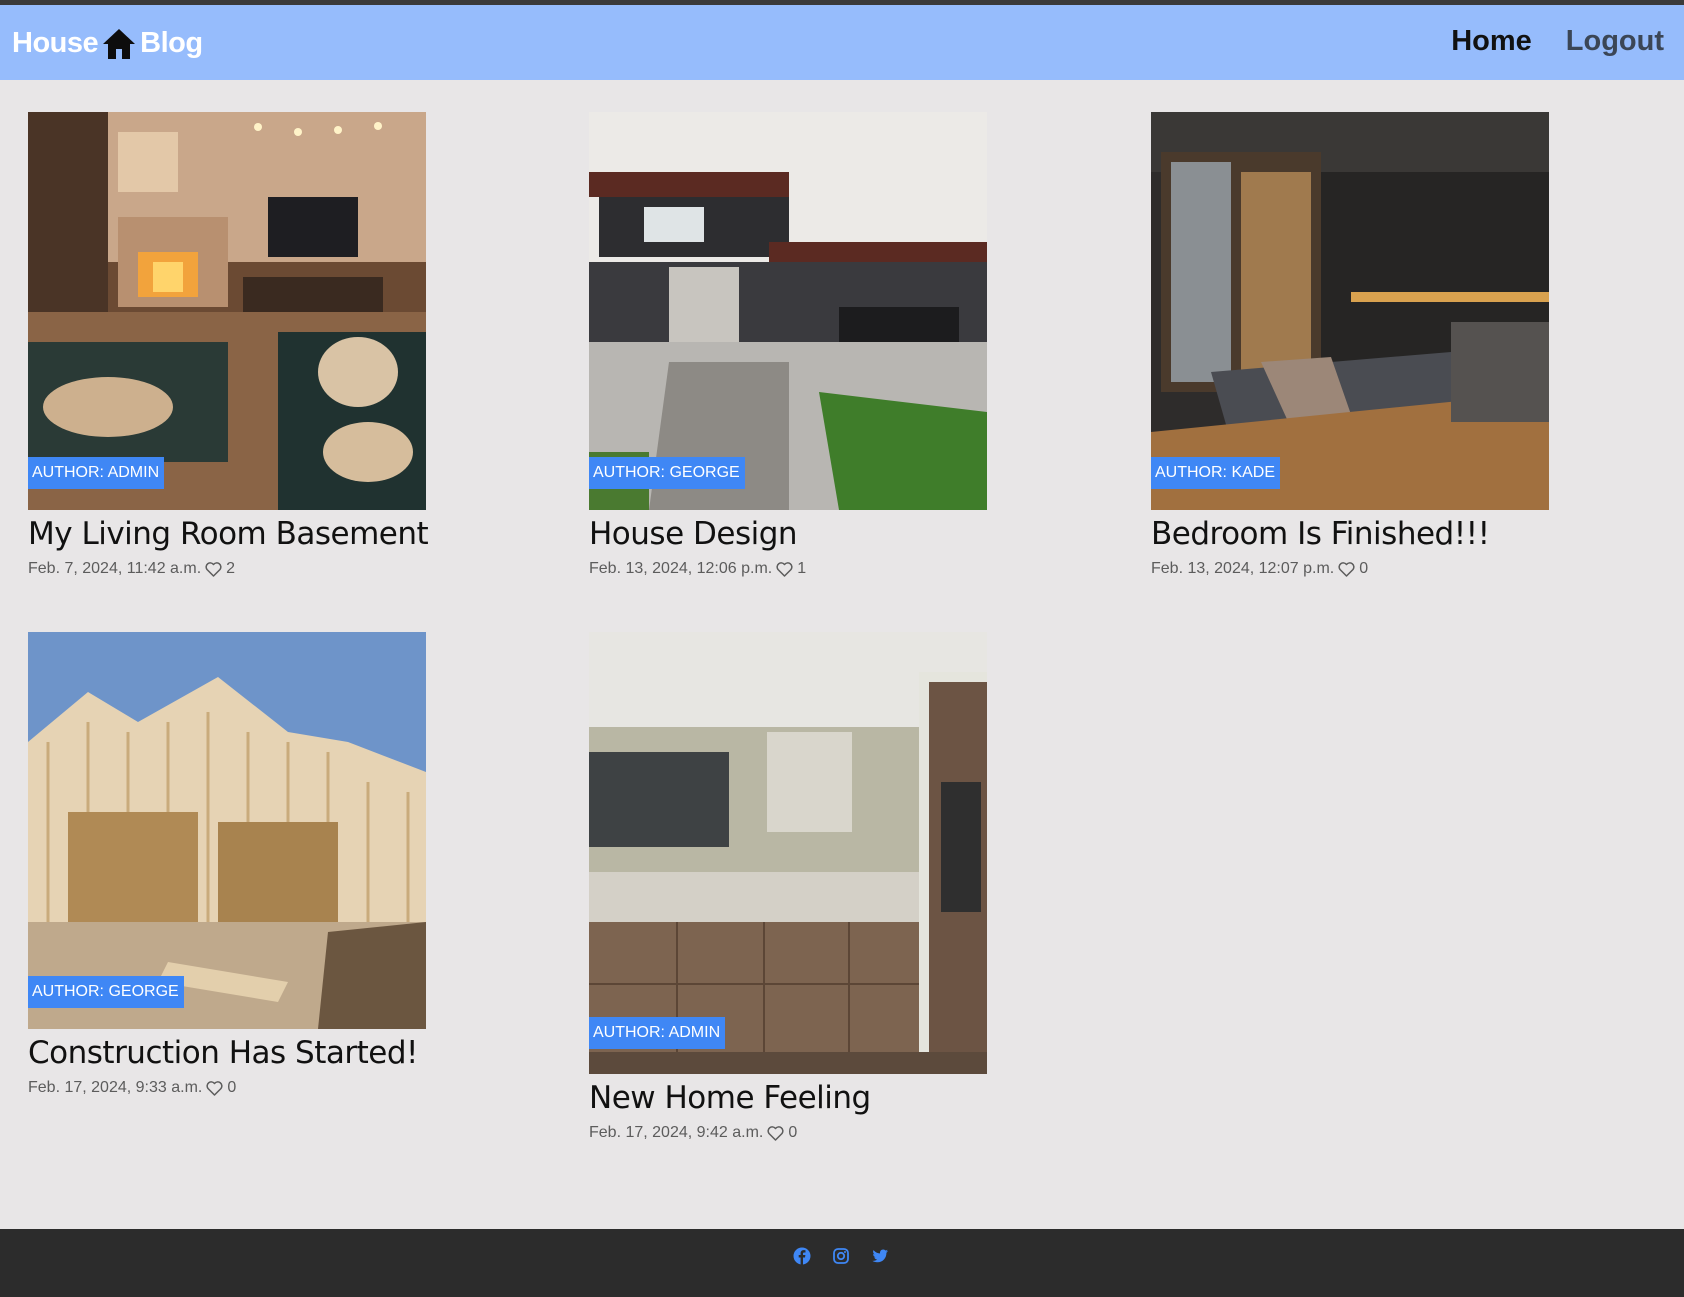  Describe the element at coordinates (231, 568) in the screenshot. I see `like-count: 2` at that location.